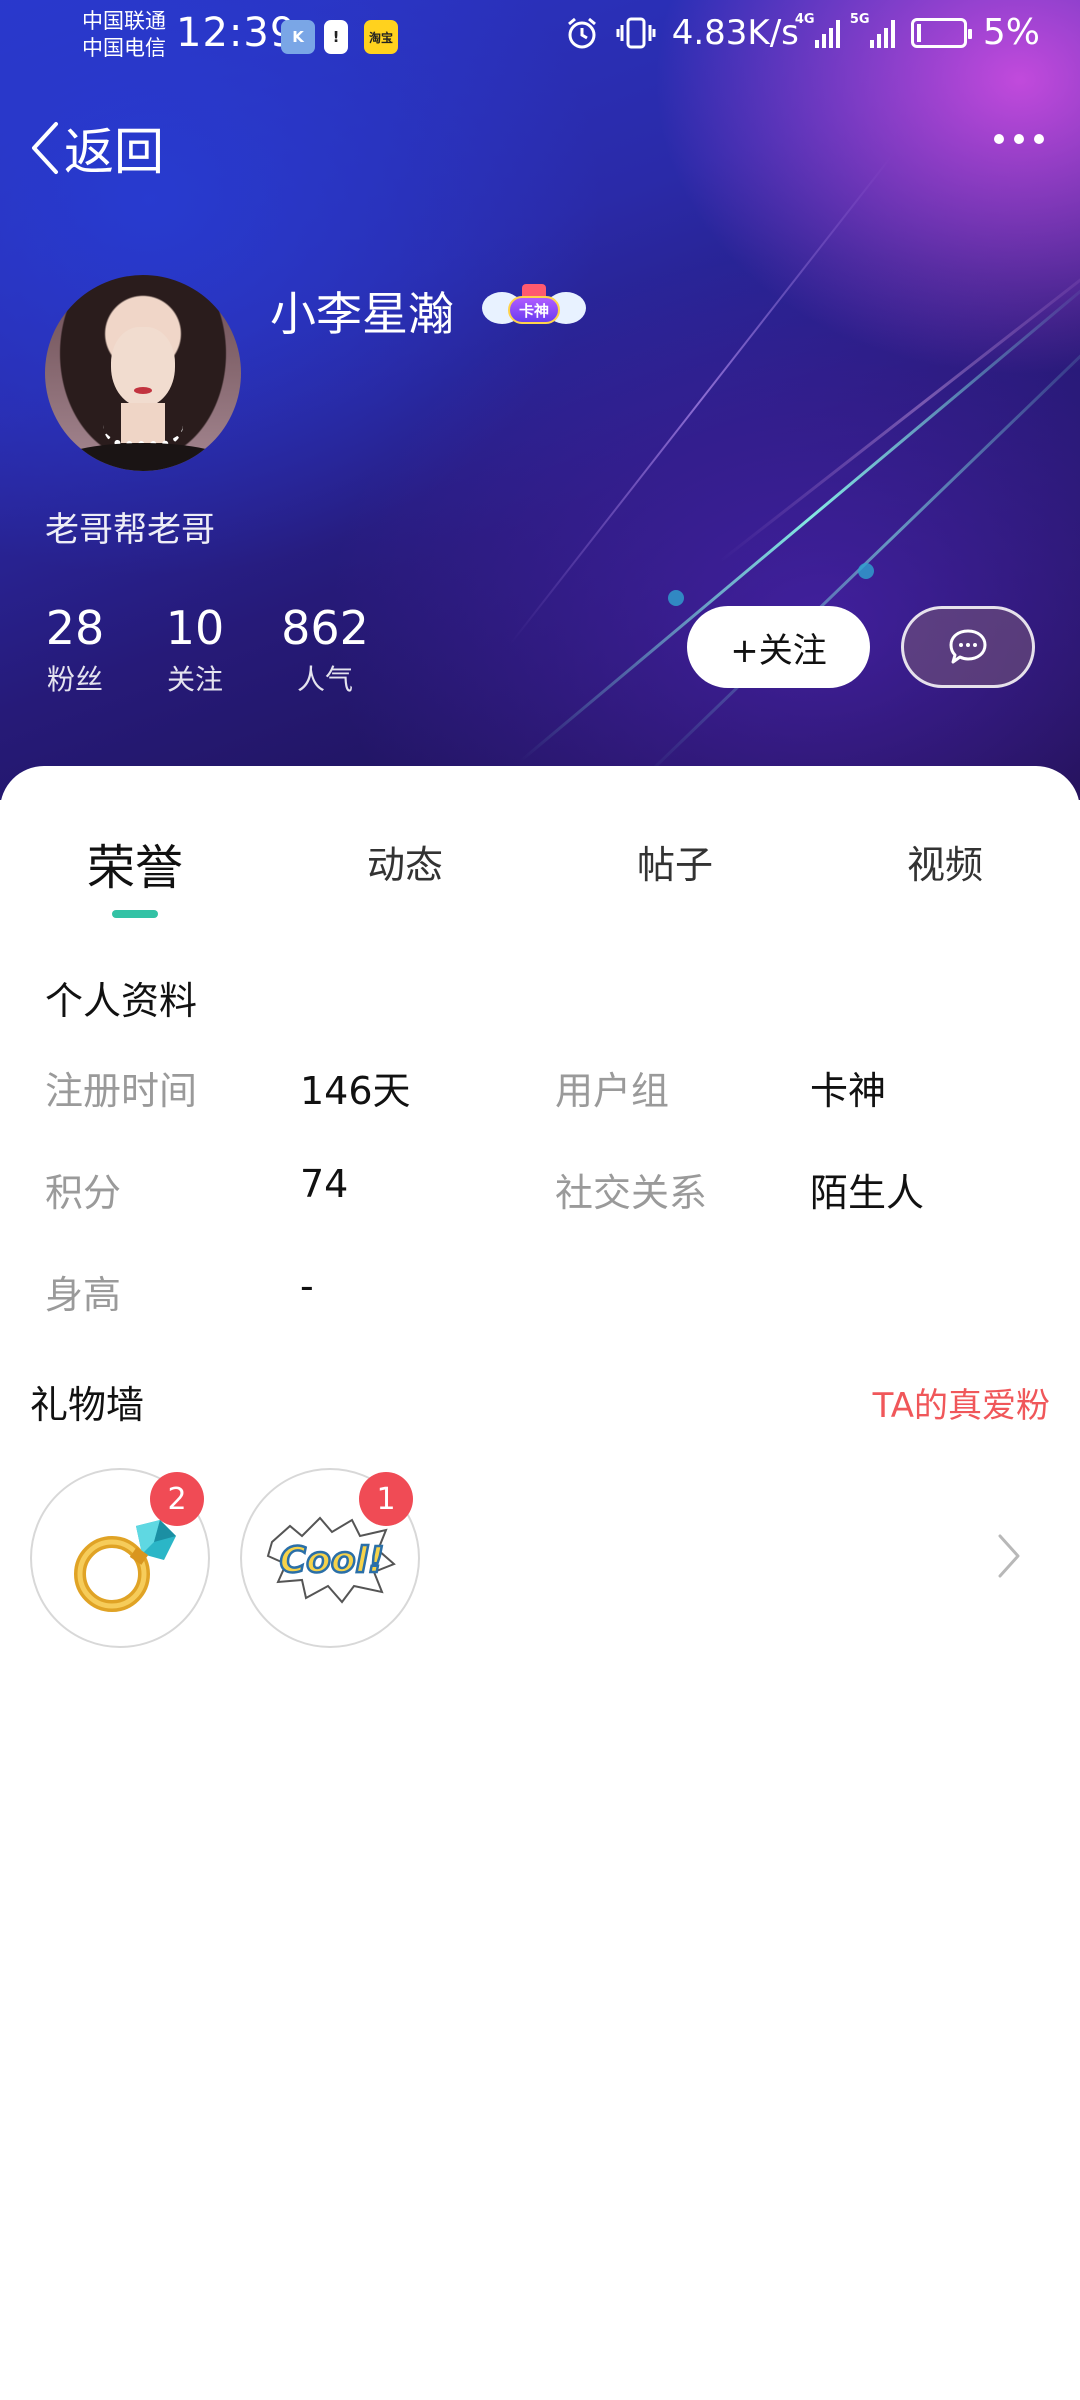  I want to click on status-time: 12:39, so click(236, 33).